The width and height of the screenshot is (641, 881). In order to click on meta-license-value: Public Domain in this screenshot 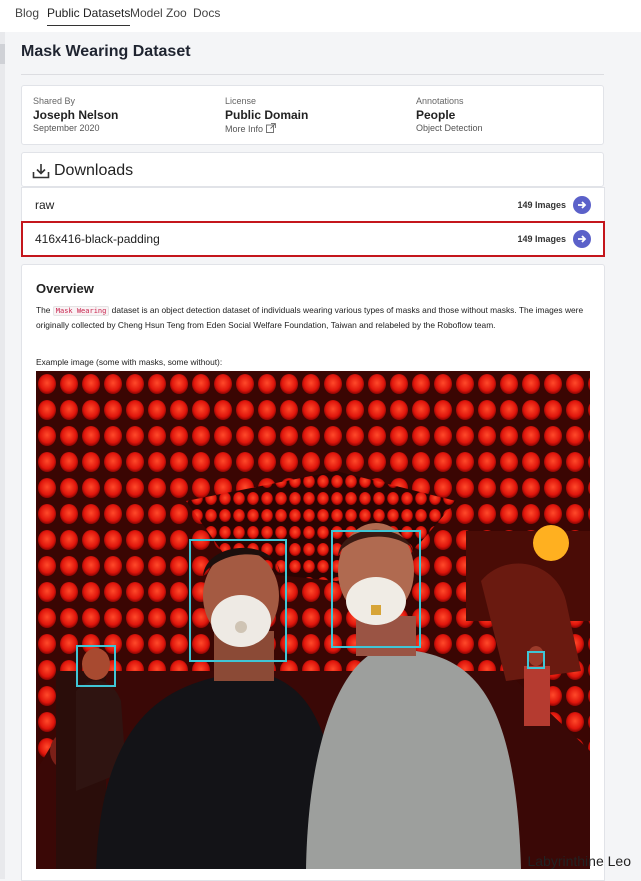, I will do `click(267, 115)`.